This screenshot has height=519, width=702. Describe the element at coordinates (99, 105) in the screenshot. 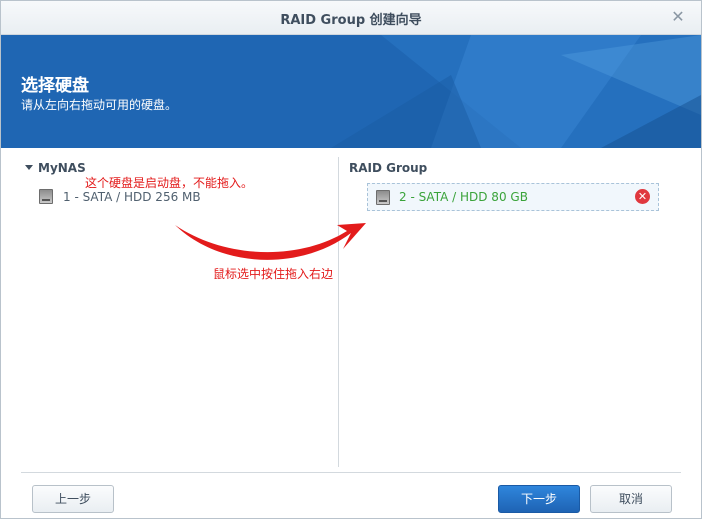

I see `banner-subtitle: 请从左向右拖动可用的硬盘。` at that location.